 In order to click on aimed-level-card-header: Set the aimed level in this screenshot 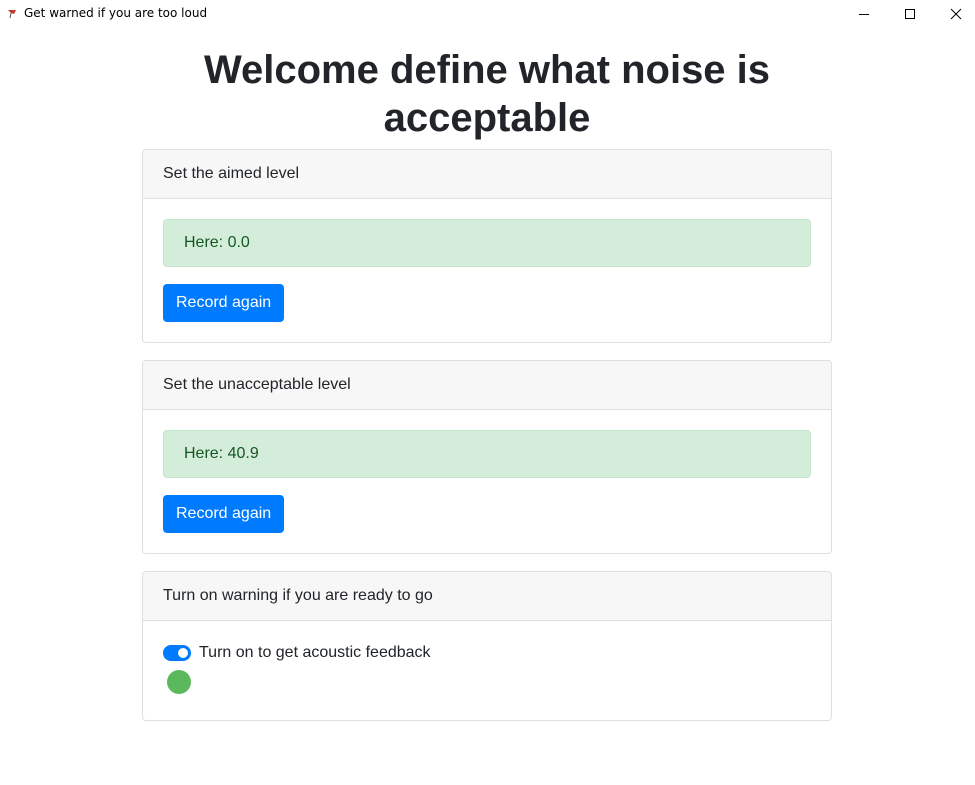, I will do `click(487, 174)`.